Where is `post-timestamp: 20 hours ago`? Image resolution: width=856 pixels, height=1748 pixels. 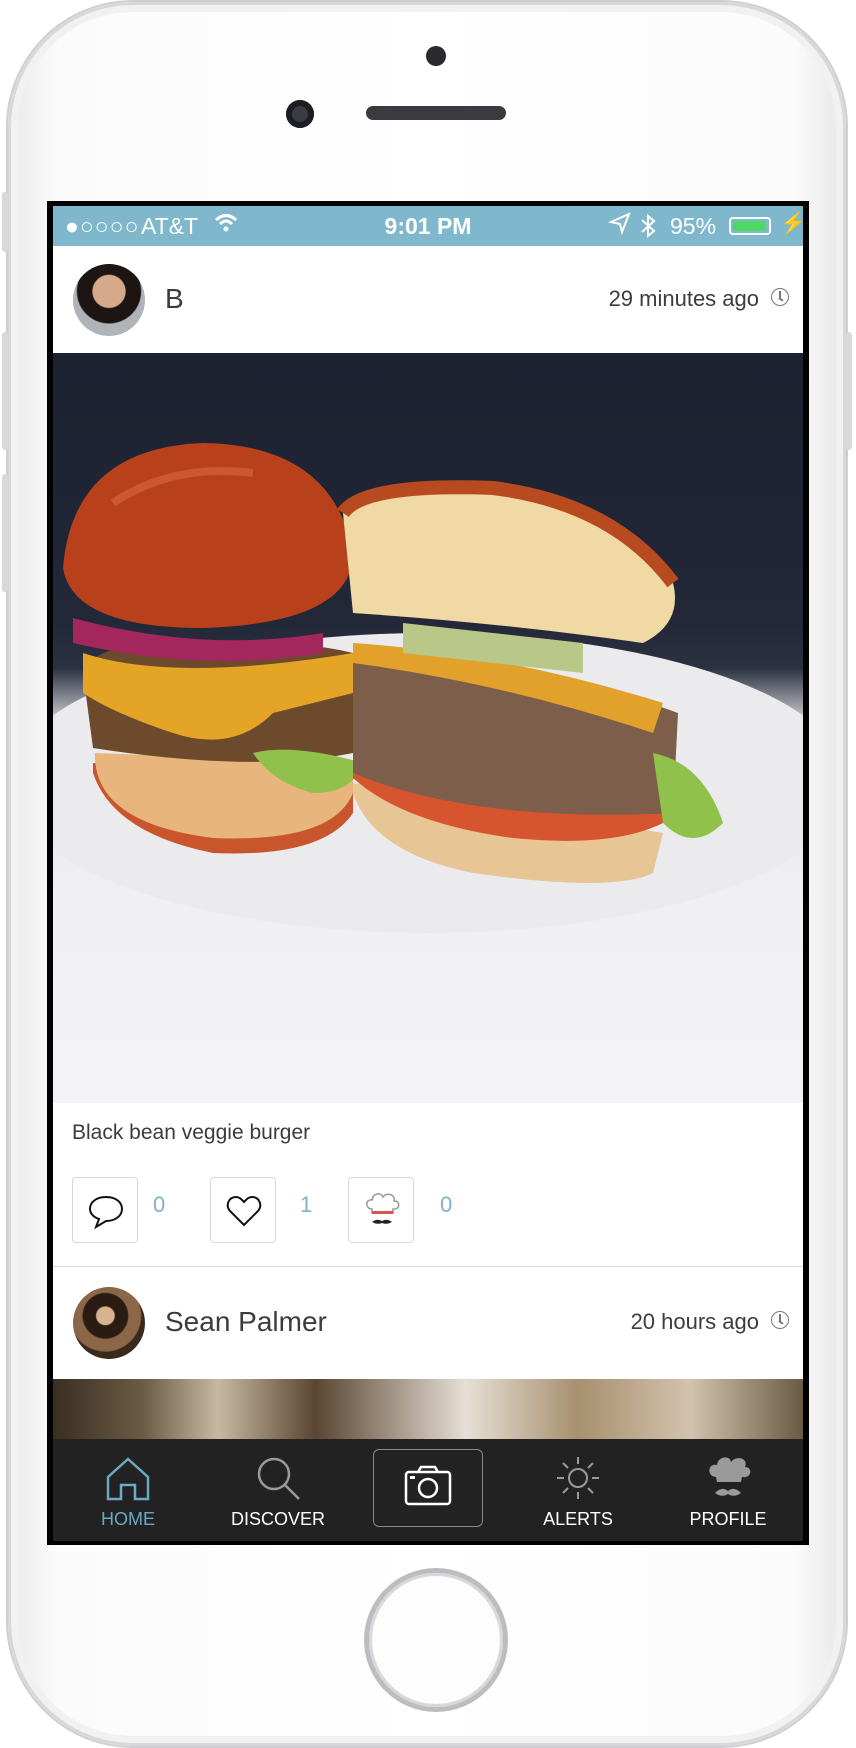 post-timestamp: 20 hours ago is located at coordinates (694, 1321).